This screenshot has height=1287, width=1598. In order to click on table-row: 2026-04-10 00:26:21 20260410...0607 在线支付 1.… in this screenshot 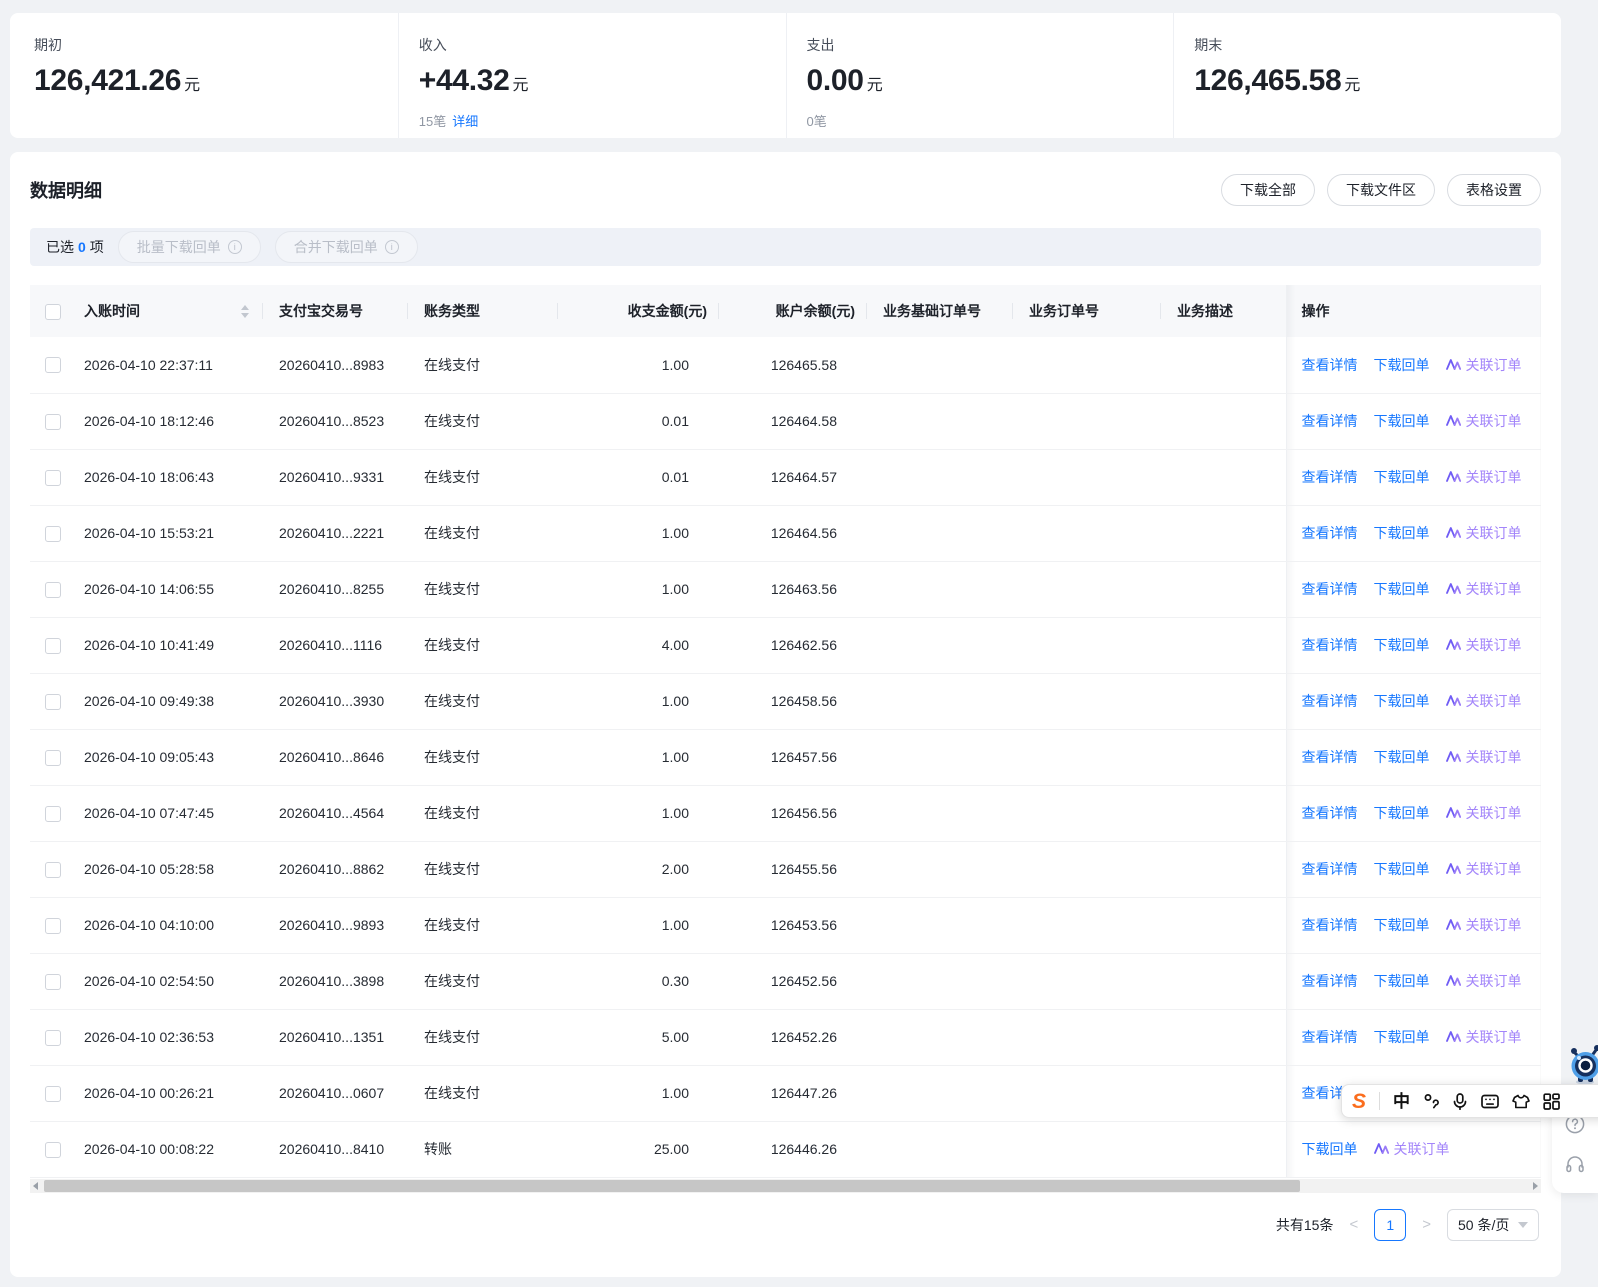, I will do `click(785, 1093)`.